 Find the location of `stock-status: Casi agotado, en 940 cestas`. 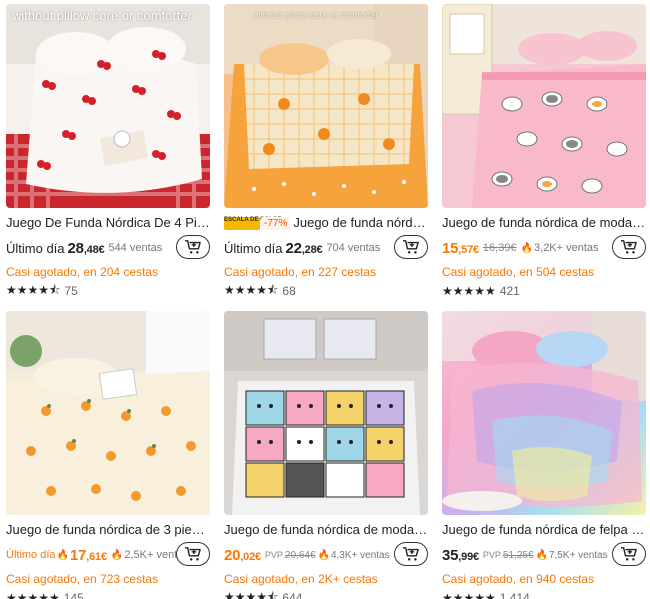

stock-status: Casi agotado, en 940 cestas is located at coordinates (518, 579).